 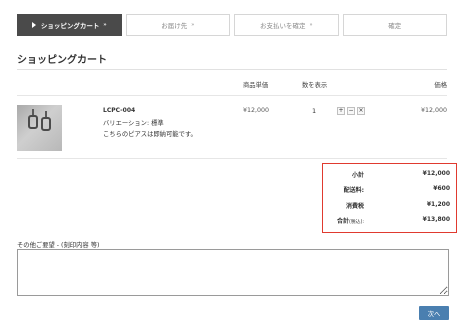 What do you see at coordinates (256, 110) in the screenshot?
I see `unit-price: ¥12,000` at bounding box center [256, 110].